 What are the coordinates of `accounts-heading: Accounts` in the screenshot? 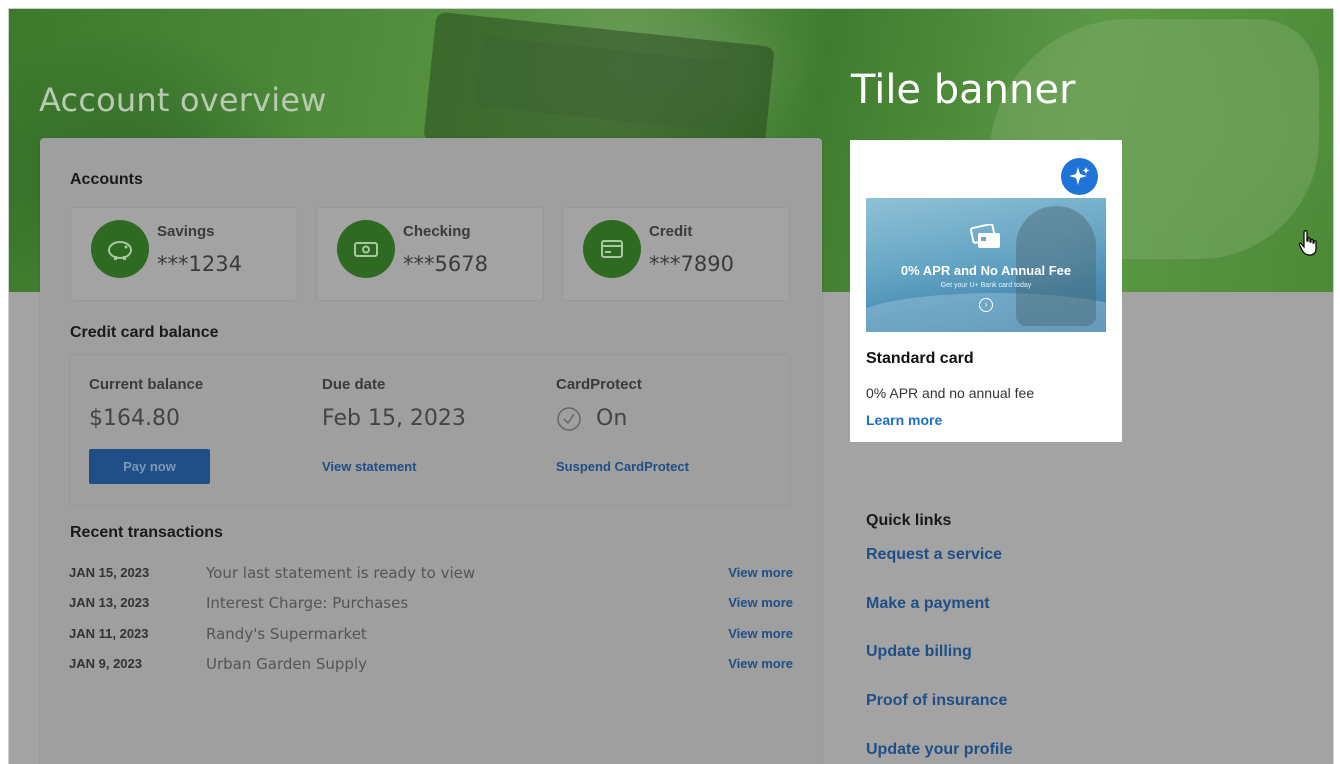 It's located at (106, 179).